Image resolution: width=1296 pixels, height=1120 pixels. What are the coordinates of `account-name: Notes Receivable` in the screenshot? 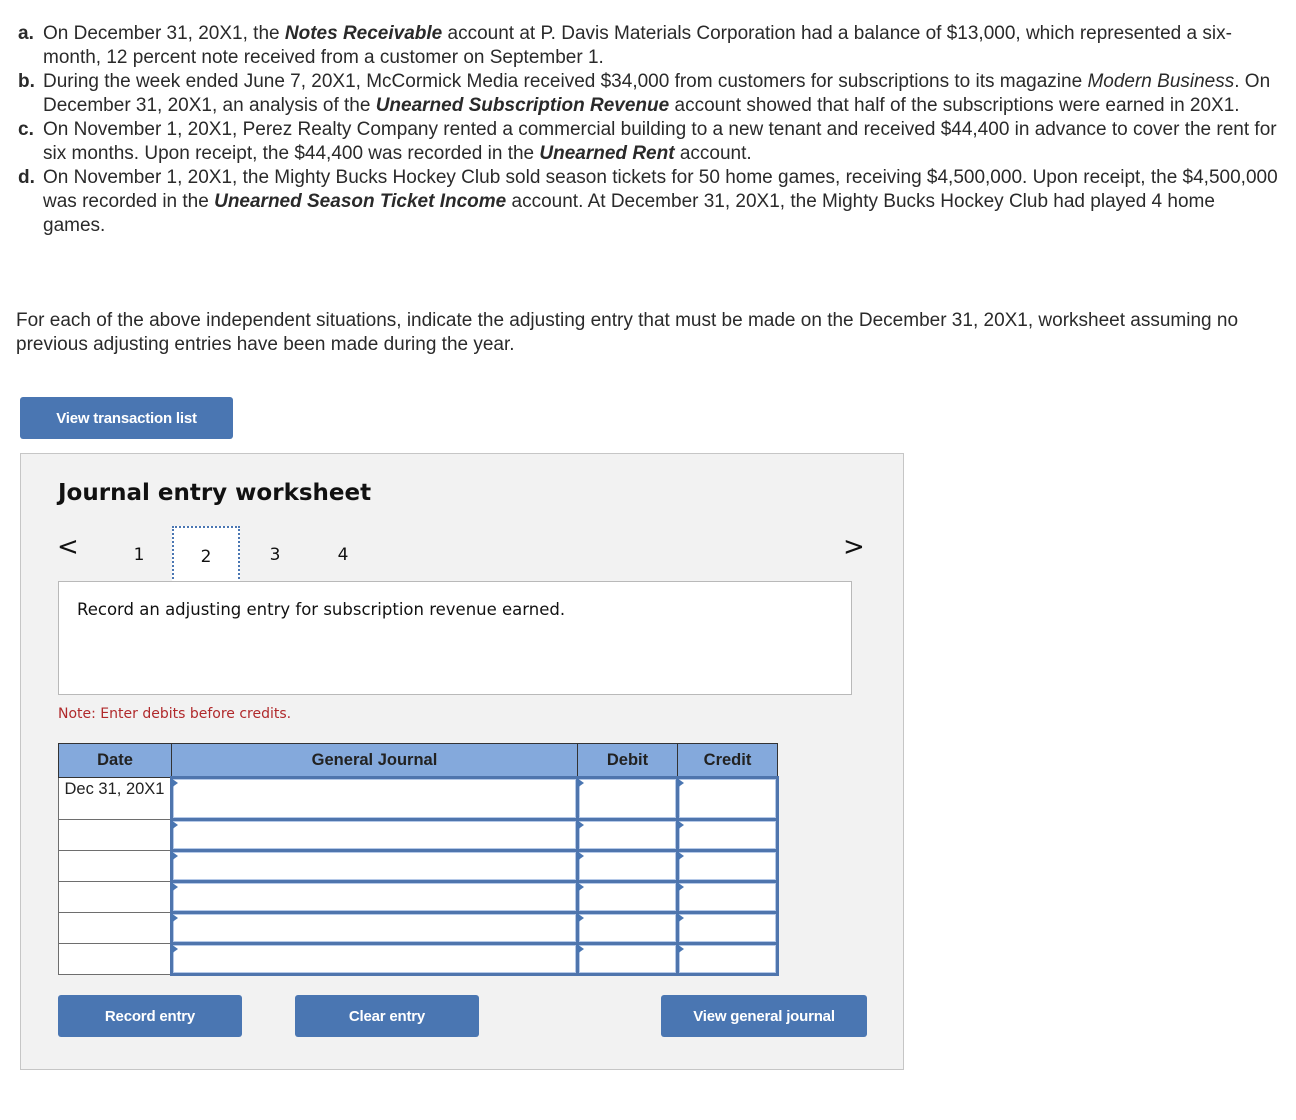 It's located at (363, 33).